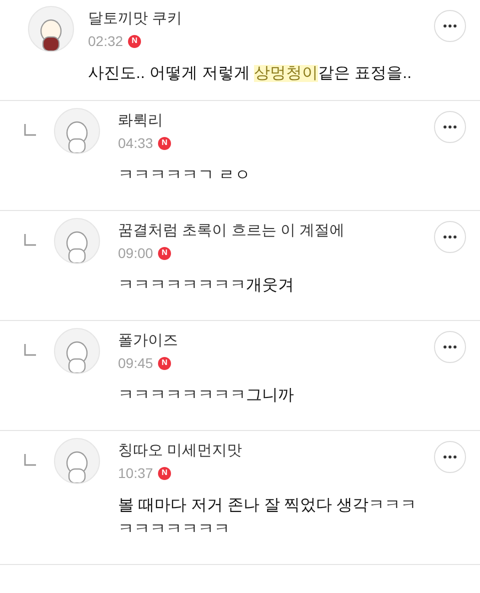  Describe the element at coordinates (274, 121) in the screenshot. I see `author-name: 롸뤽리` at that location.